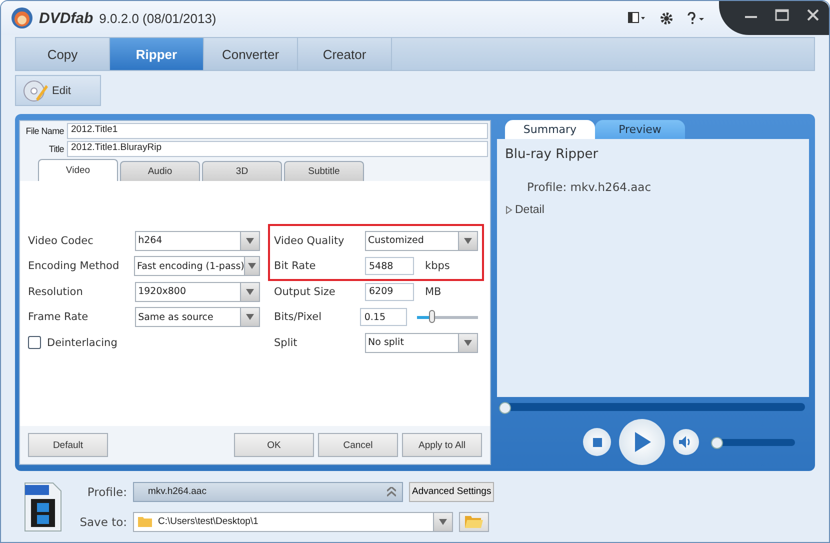 Image resolution: width=830 pixels, height=543 pixels. What do you see at coordinates (34, 343) in the screenshot?
I see `checkbox` at bounding box center [34, 343].